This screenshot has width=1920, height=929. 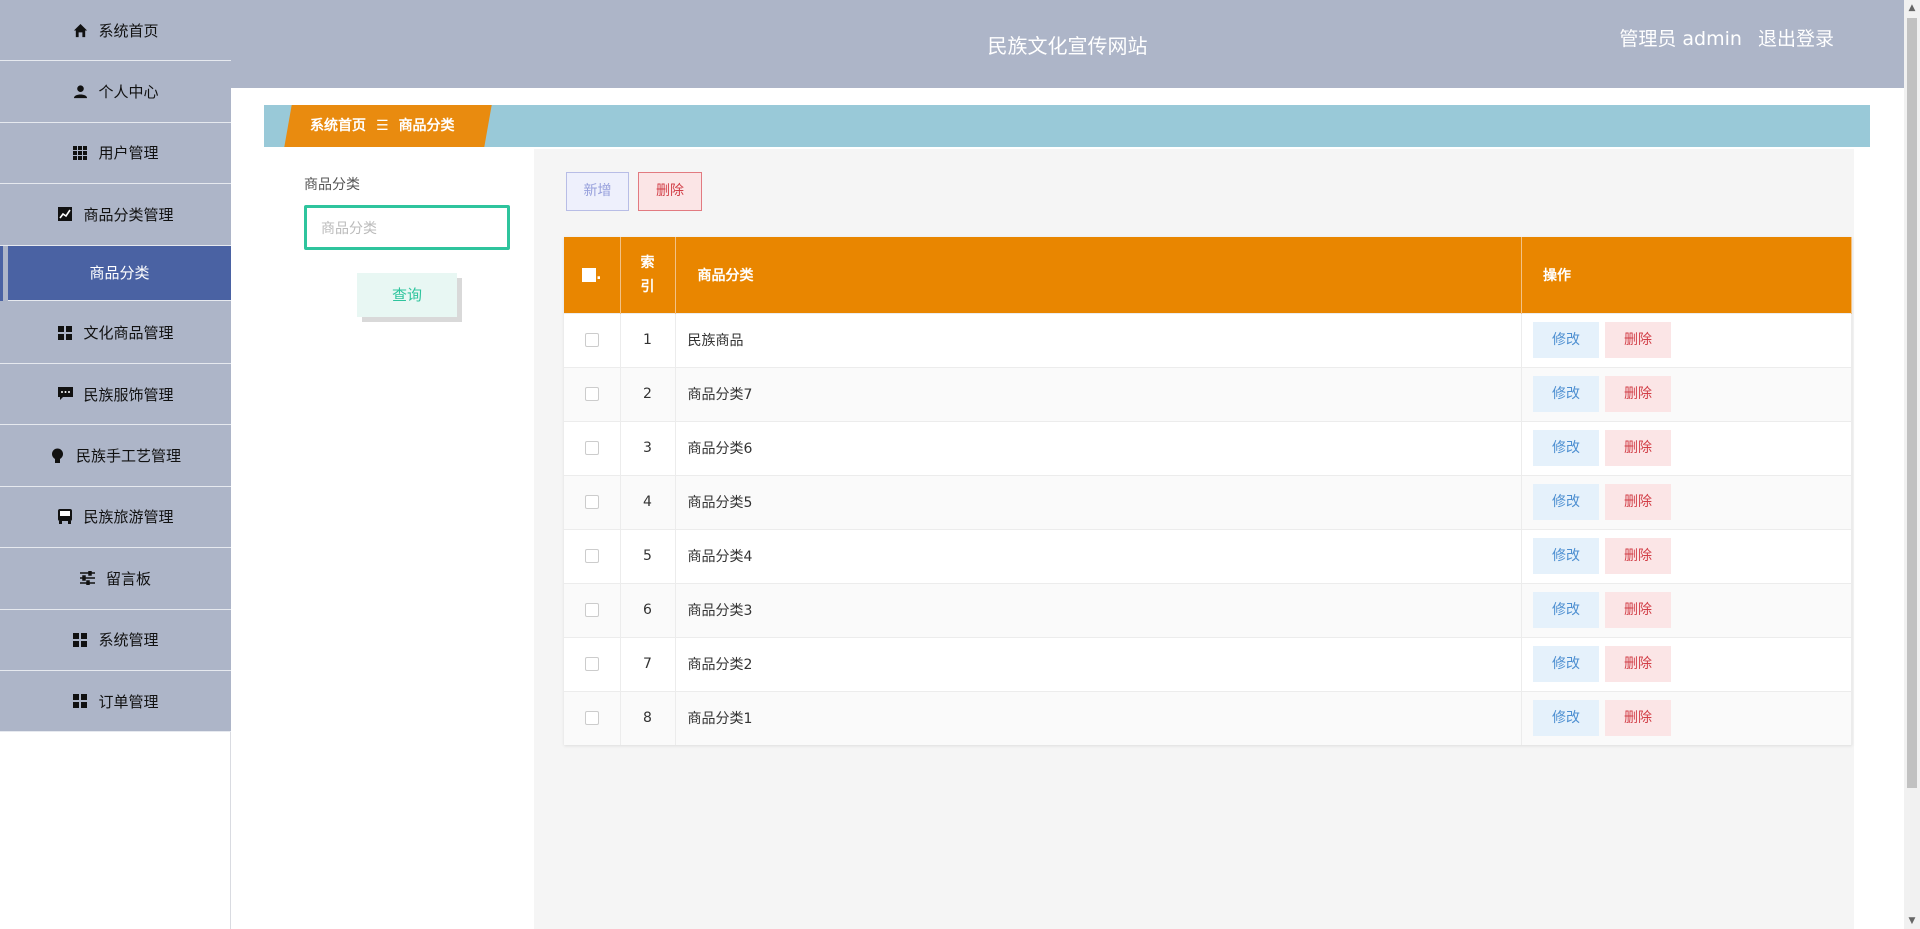 What do you see at coordinates (80, 153) in the screenshot?
I see `grid-icon` at bounding box center [80, 153].